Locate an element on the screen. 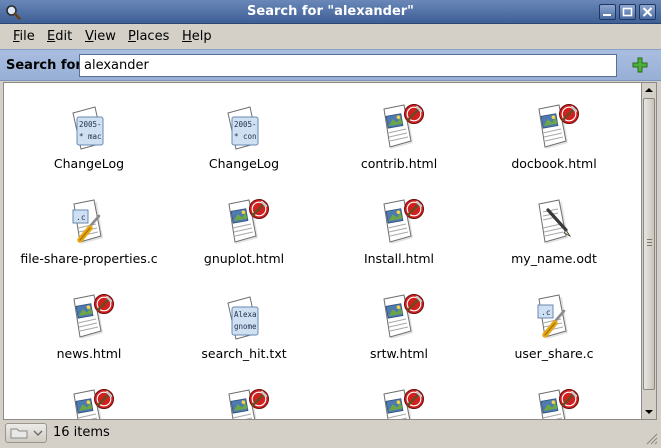 This screenshot has height=448, width=661. file-item: .c file-share-properties.c is located at coordinates (89, 232).